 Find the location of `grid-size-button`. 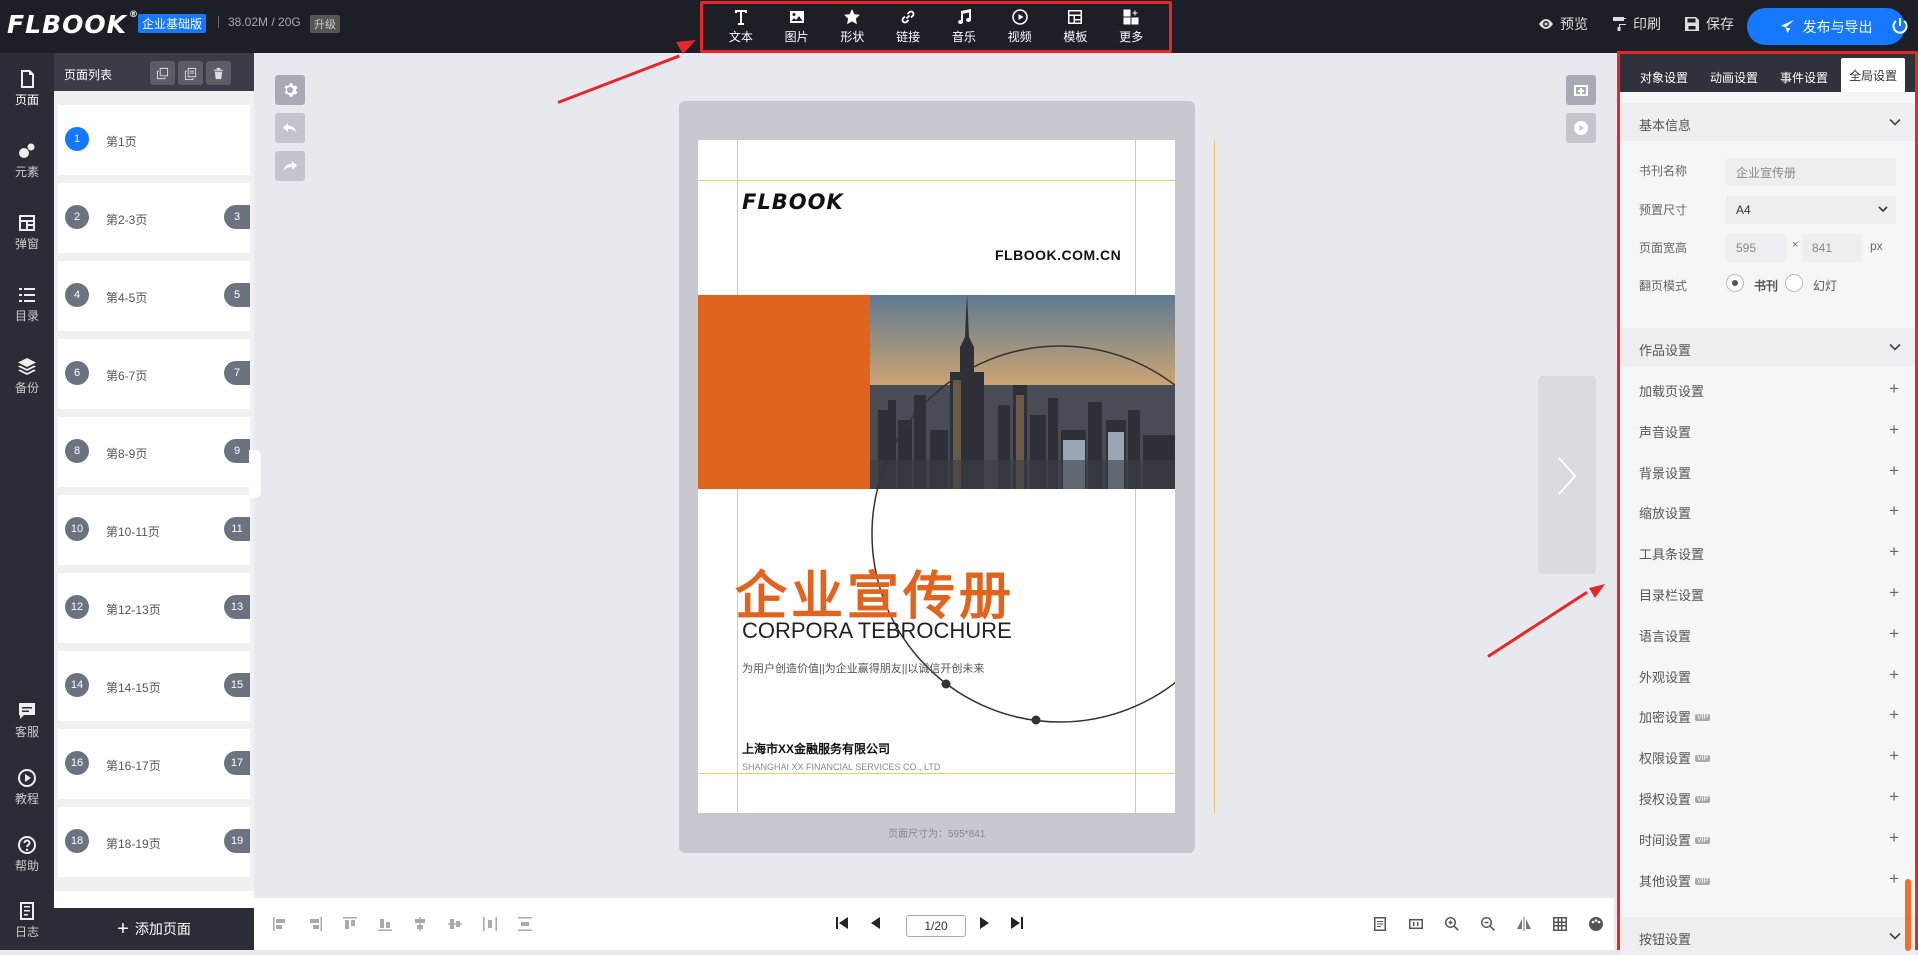

grid-size-button is located at coordinates (1416, 924).